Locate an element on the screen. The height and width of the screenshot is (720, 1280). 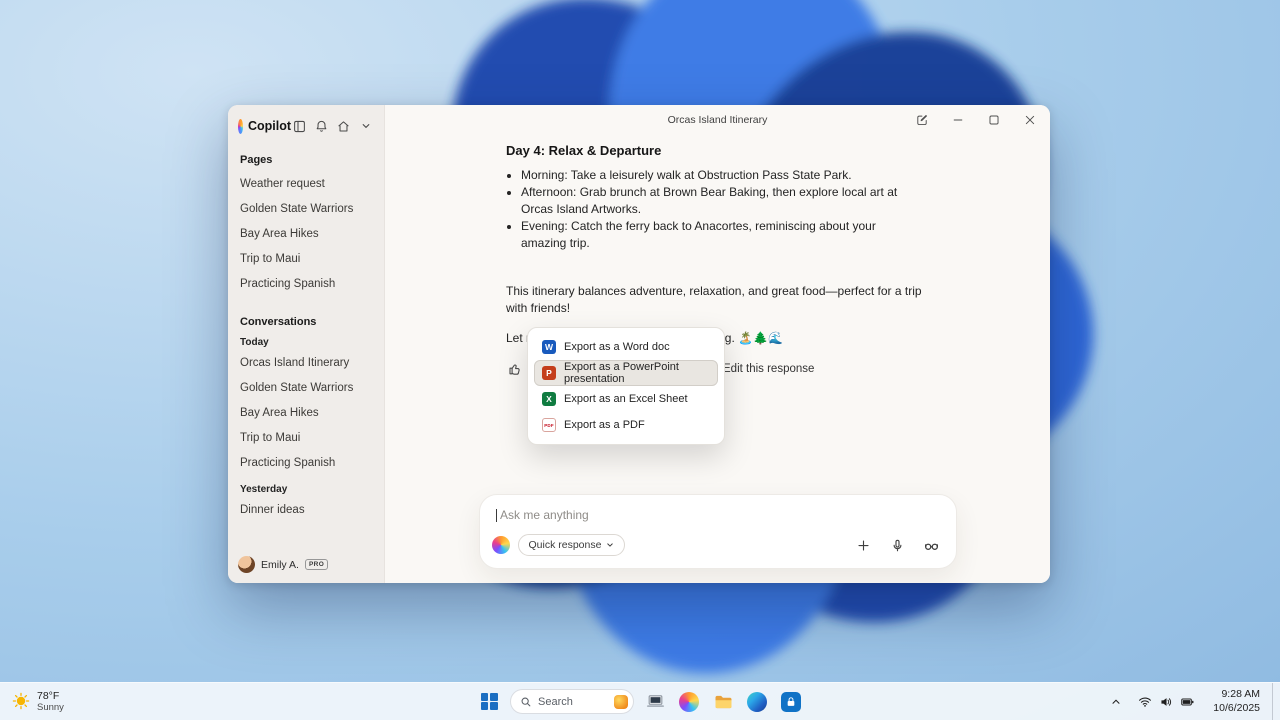
file-explorer-icon is located at coordinates (723, 702).